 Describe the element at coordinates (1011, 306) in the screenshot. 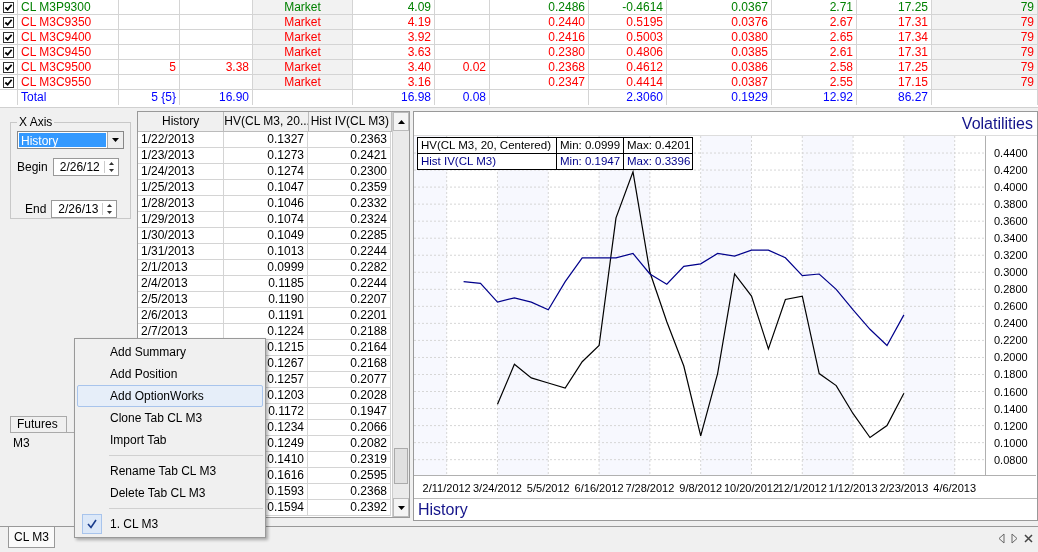

I see `y-axis-label: 0.2600` at that location.